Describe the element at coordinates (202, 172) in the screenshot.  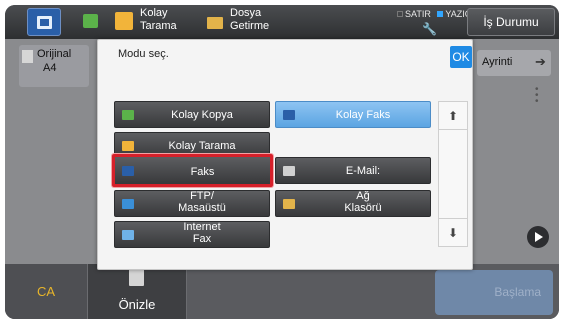
I see `mode-label: Faks` at that location.